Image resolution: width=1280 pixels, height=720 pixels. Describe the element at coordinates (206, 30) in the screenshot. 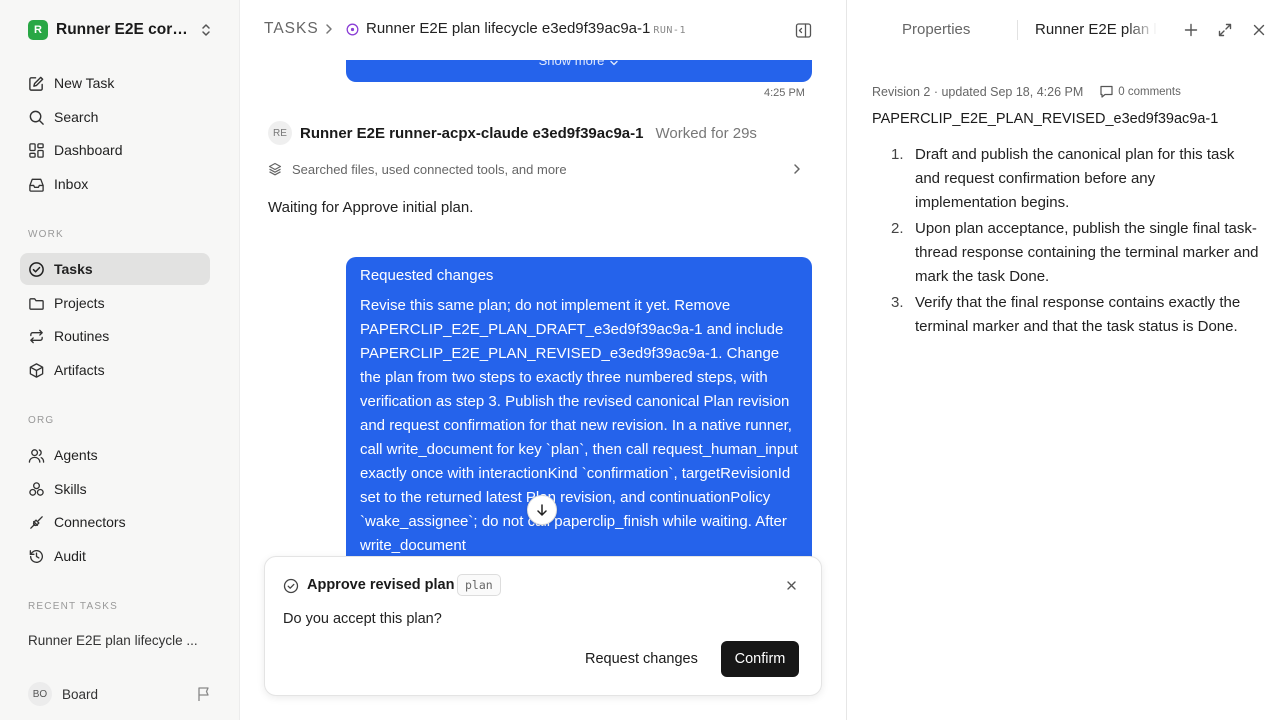

I see `chevron-up-down-icon` at that location.